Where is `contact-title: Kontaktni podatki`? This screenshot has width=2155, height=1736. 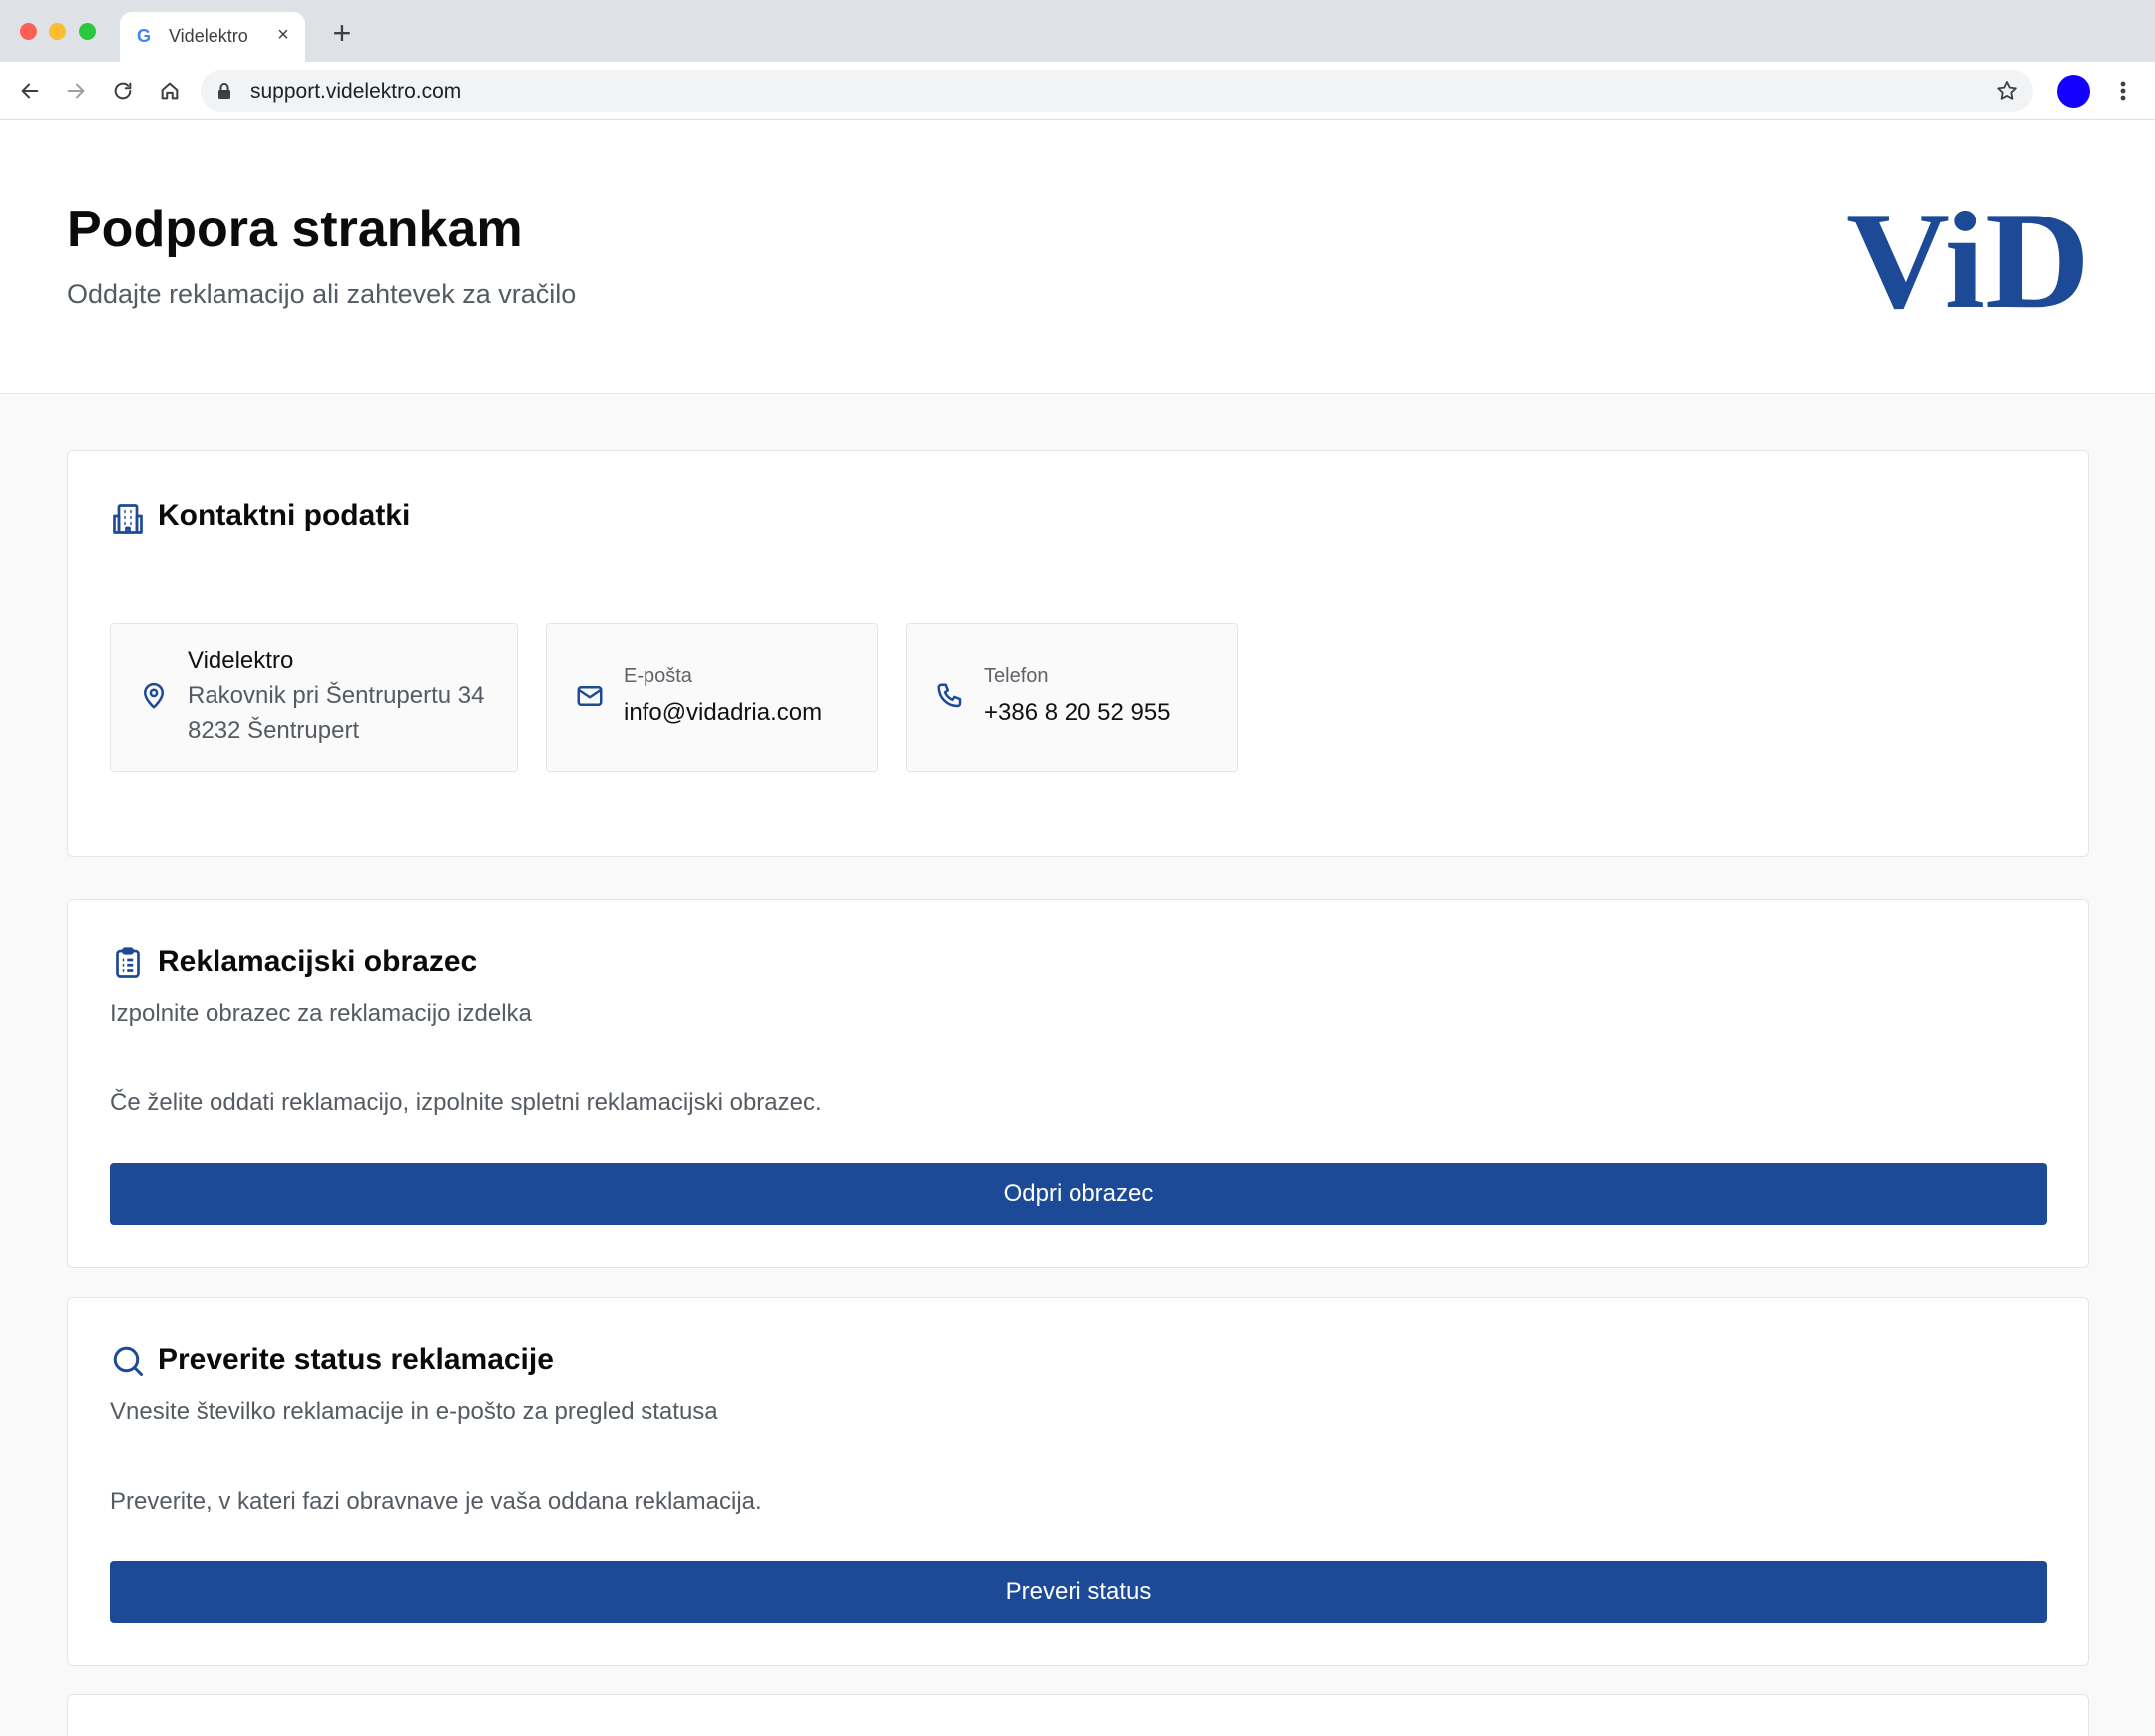 contact-title: Kontaktni podatki is located at coordinates (284, 515).